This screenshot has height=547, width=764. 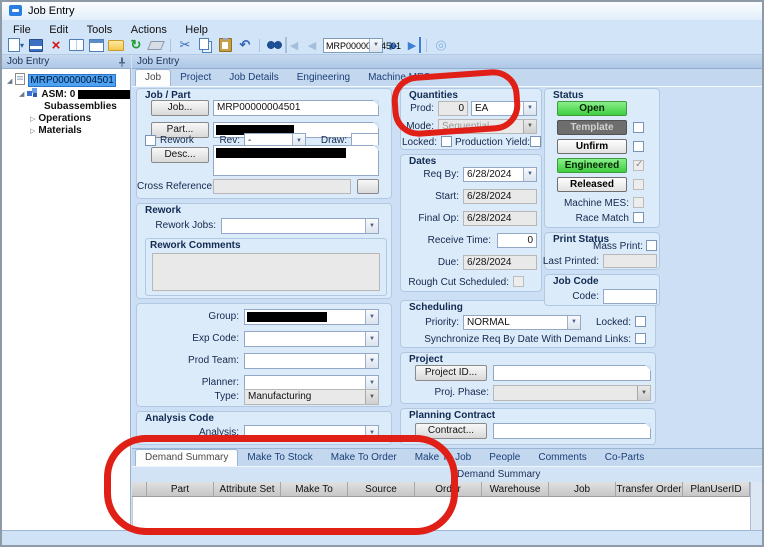 I want to click on template-status-button: Template, so click(x=592, y=127).